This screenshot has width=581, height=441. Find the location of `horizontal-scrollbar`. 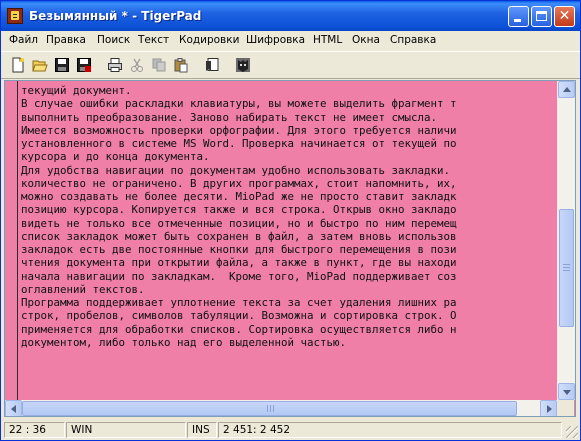

horizontal-scrollbar is located at coordinates (281, 408).